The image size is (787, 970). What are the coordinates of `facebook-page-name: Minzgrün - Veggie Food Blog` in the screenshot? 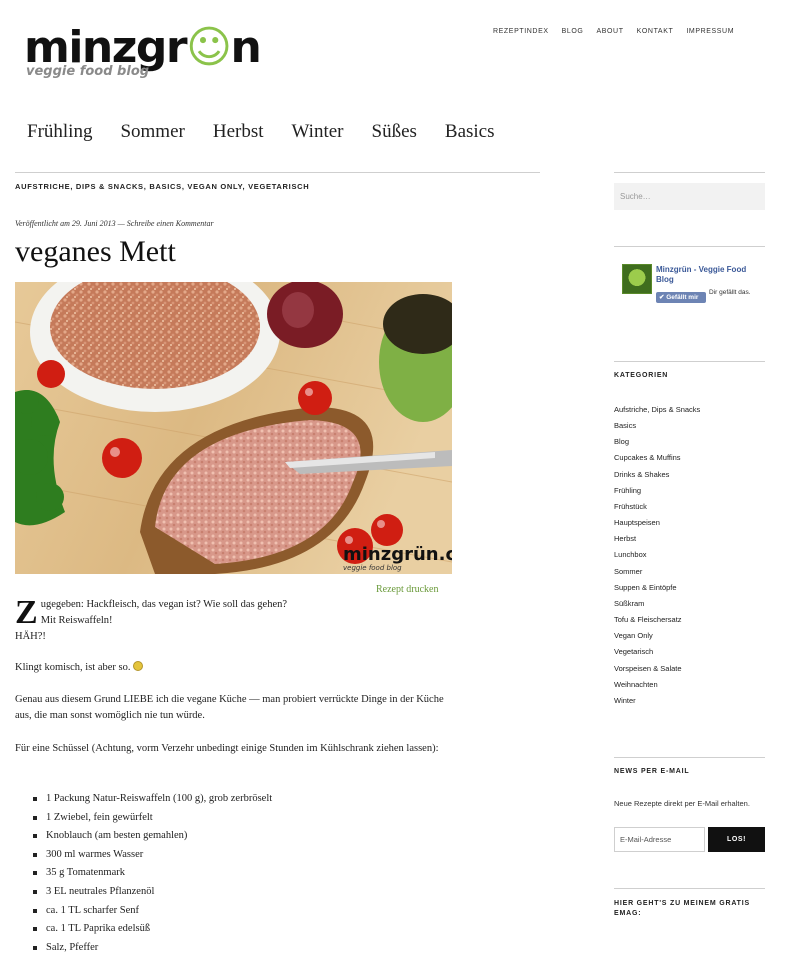 It's located at (708, 275).